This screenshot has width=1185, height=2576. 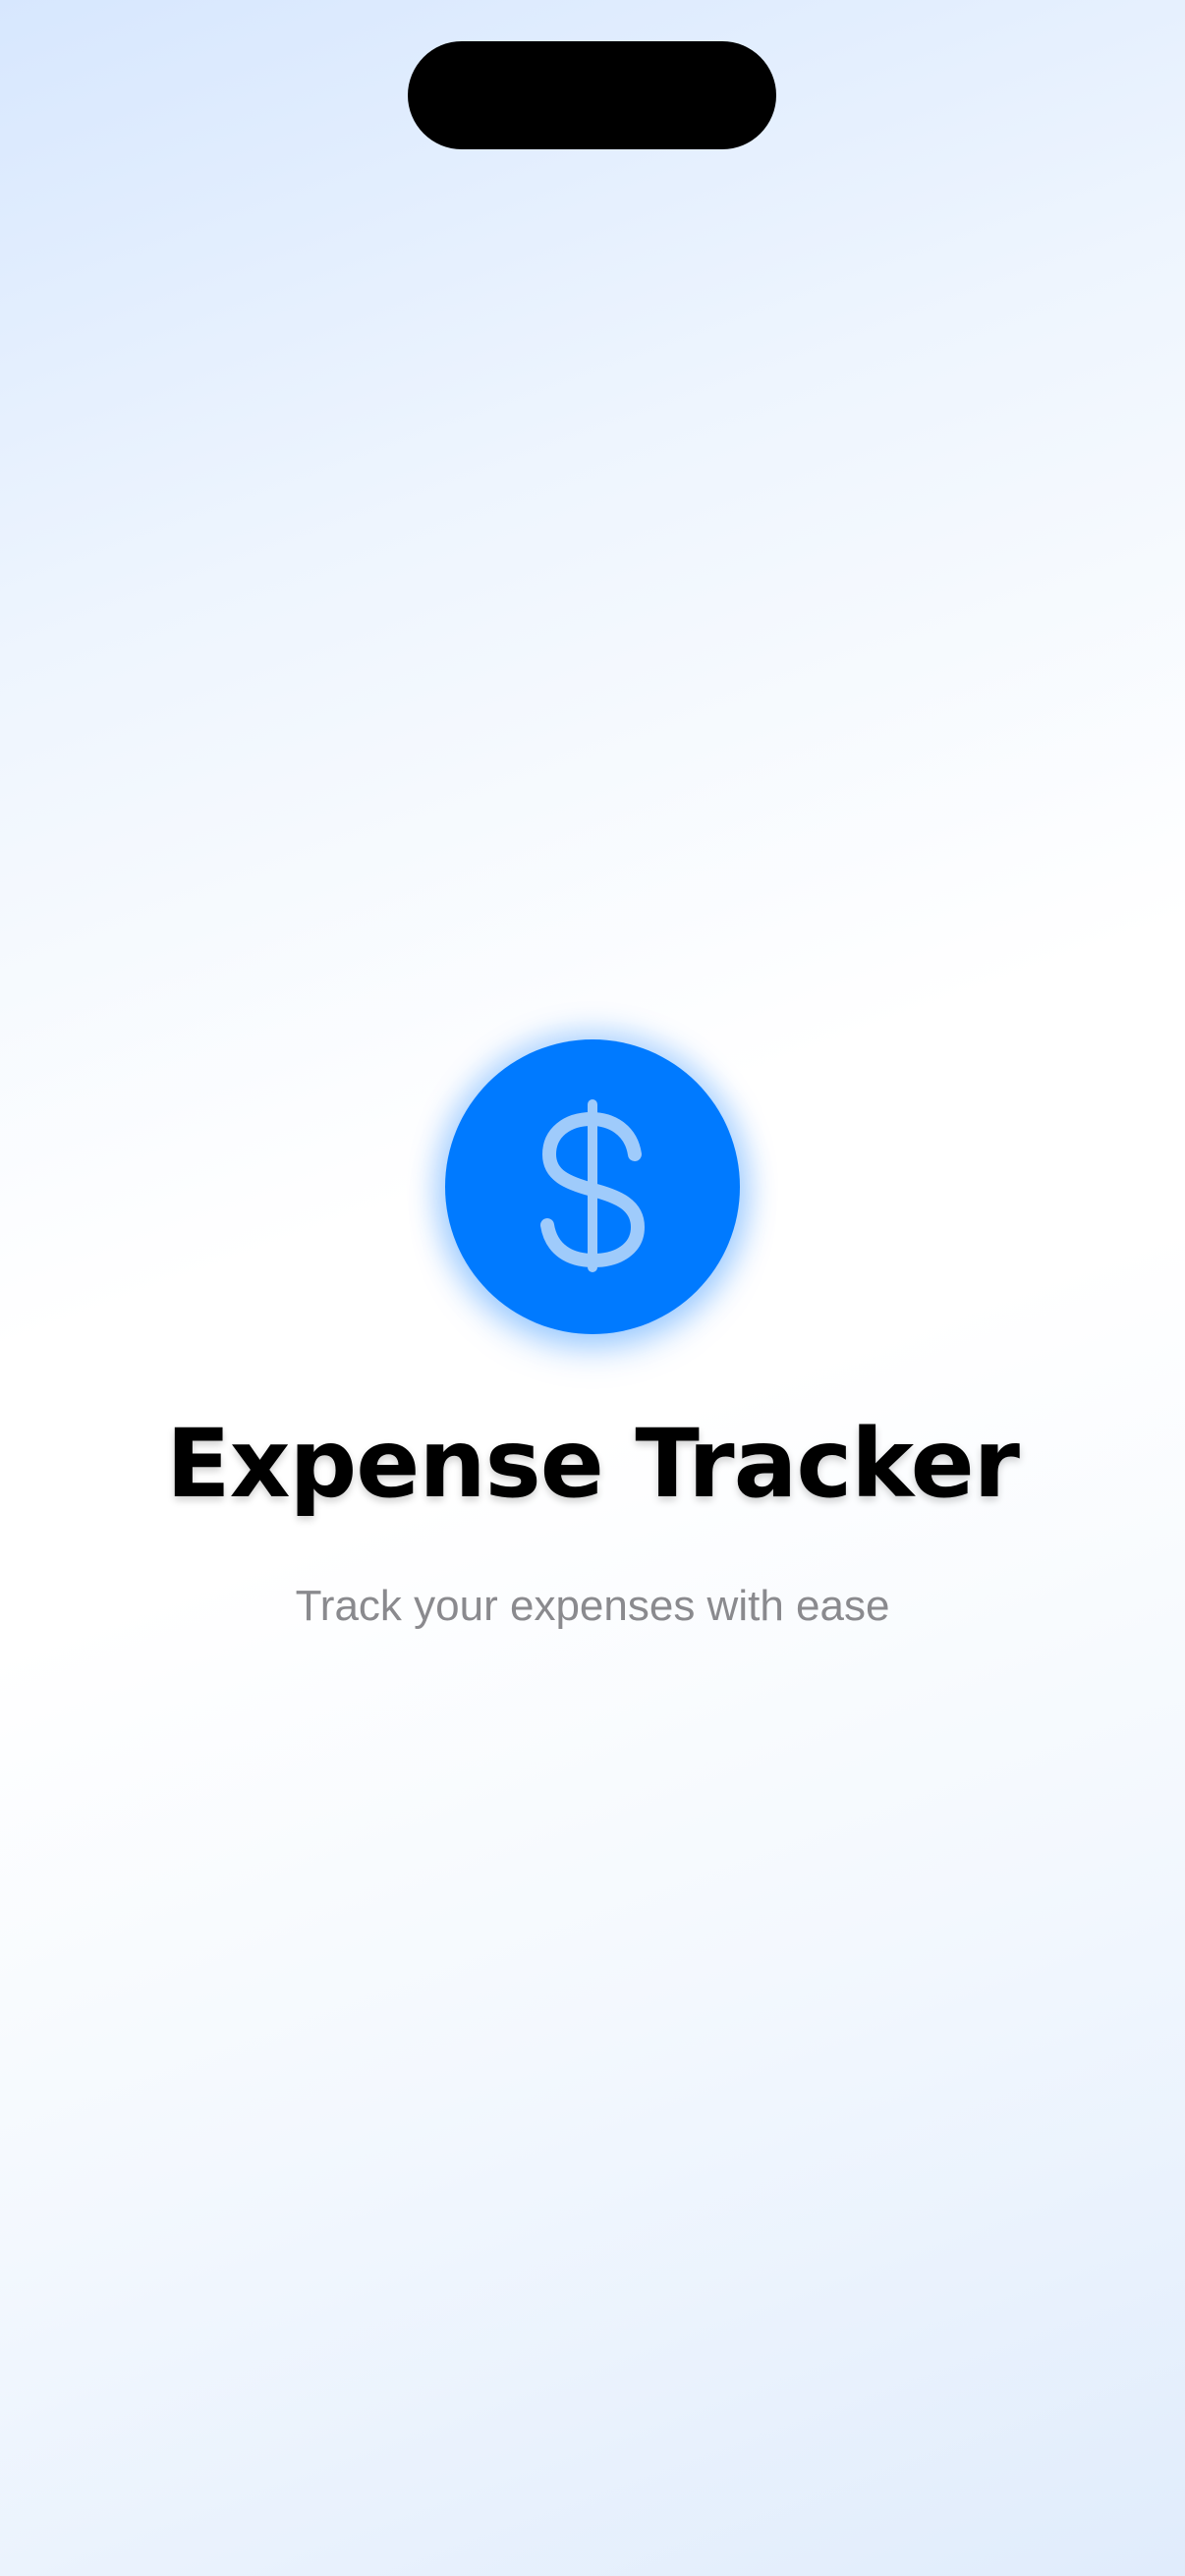 What do you see at coordinates (592, 1464) in the screenshot?
I see `app-title: Expense Tracker` at bounding box center [592, 1464].